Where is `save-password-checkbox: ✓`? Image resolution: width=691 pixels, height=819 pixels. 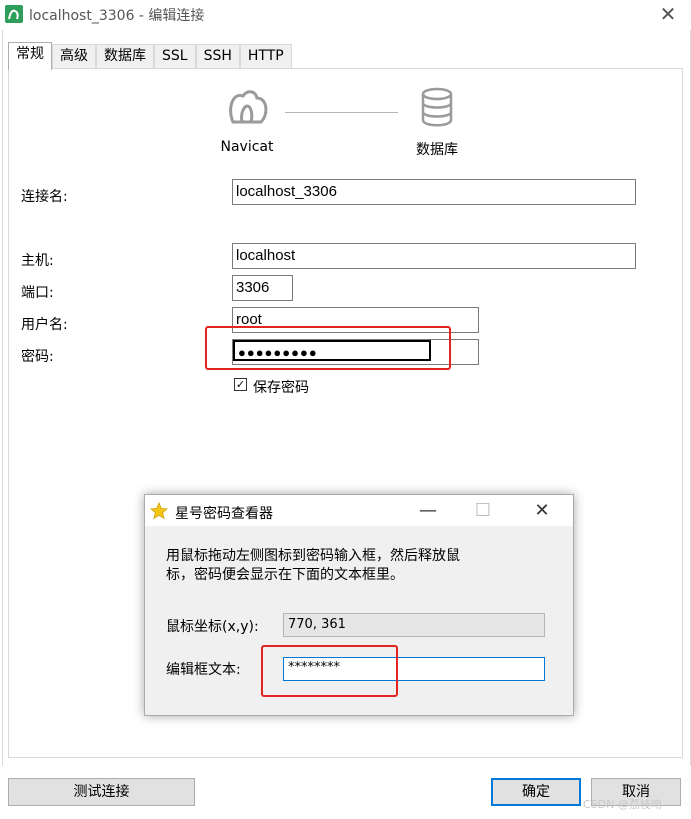
save-password-checkbox: ✓ is located at coordinates (240, 384).